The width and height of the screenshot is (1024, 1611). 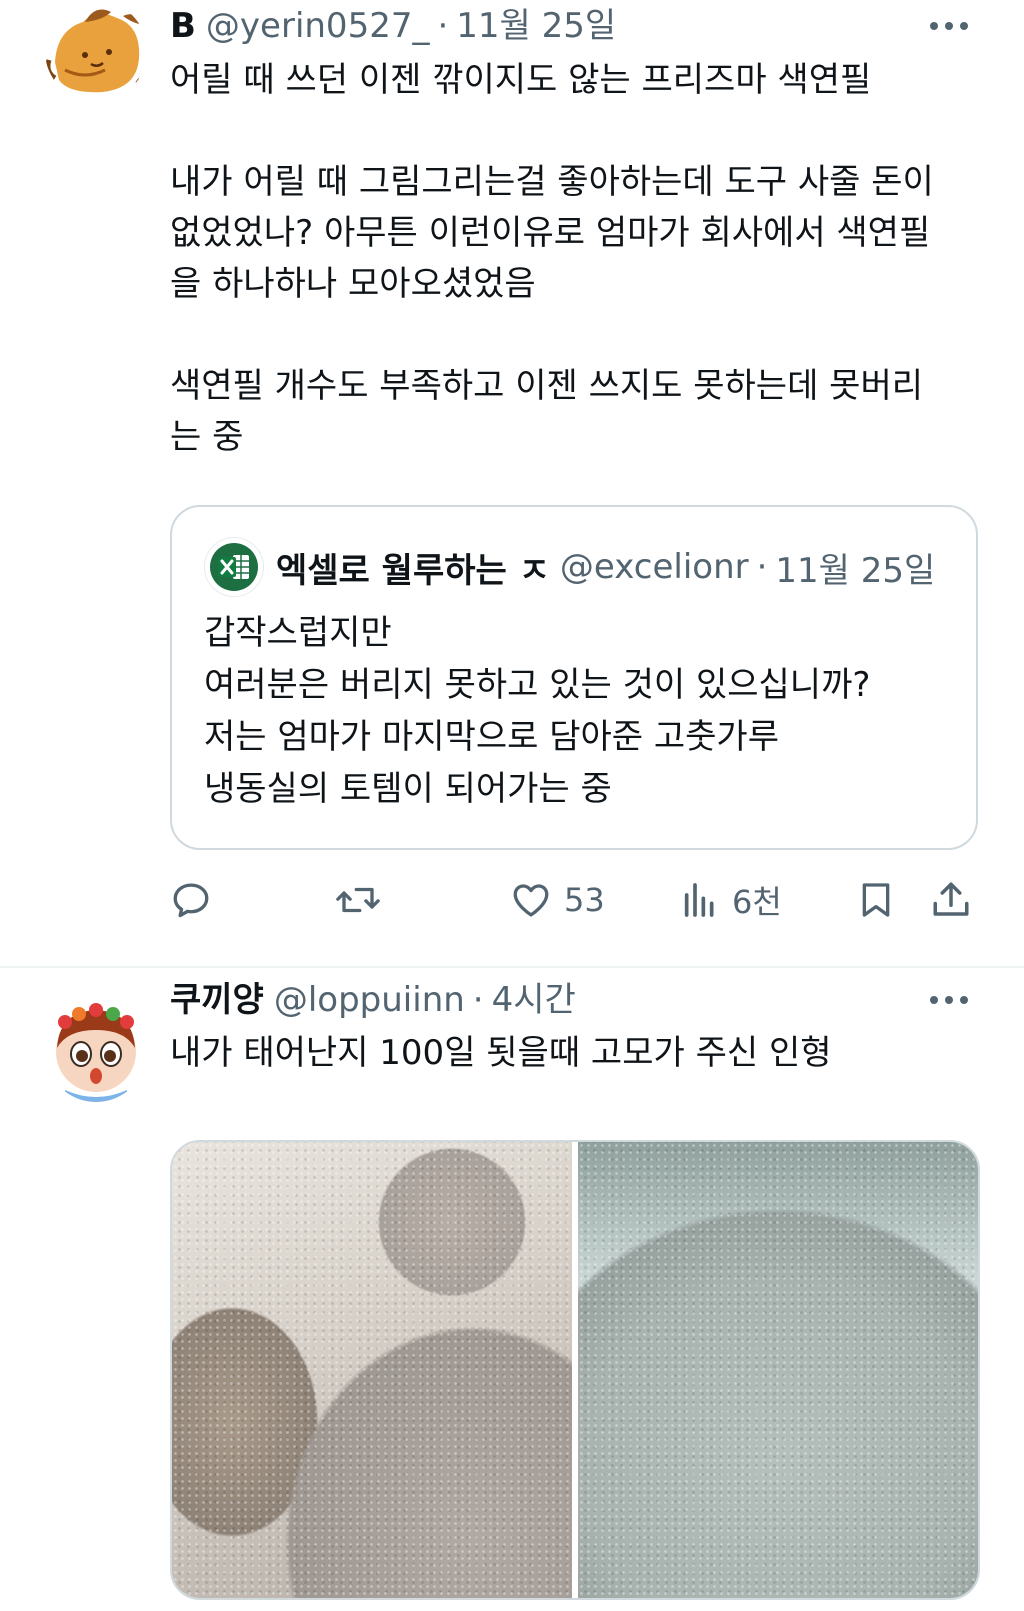 I want to click on share-icon, so click(x=951, y=899).